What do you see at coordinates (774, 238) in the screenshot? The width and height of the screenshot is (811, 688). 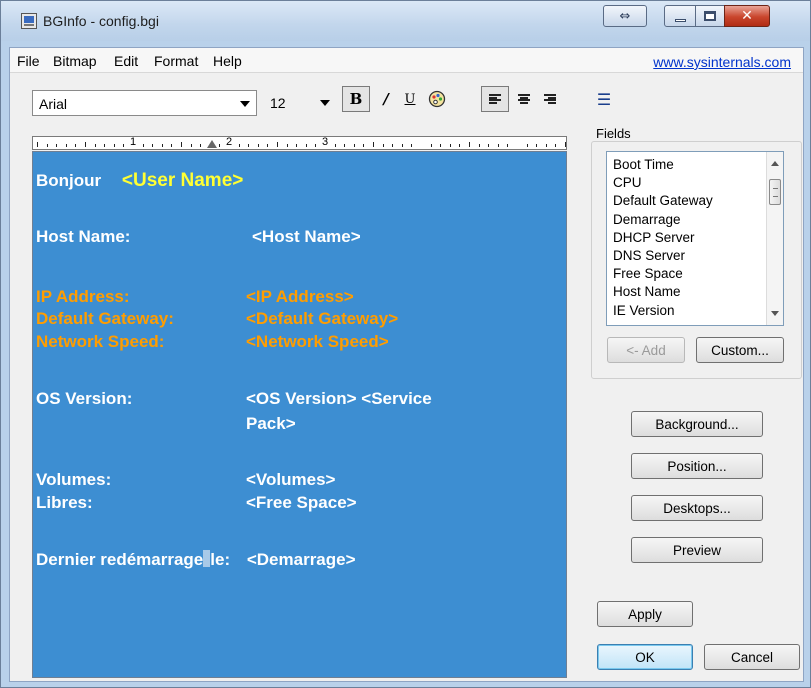 I see `fields-scrollbar` at bounding box center [774, 238].